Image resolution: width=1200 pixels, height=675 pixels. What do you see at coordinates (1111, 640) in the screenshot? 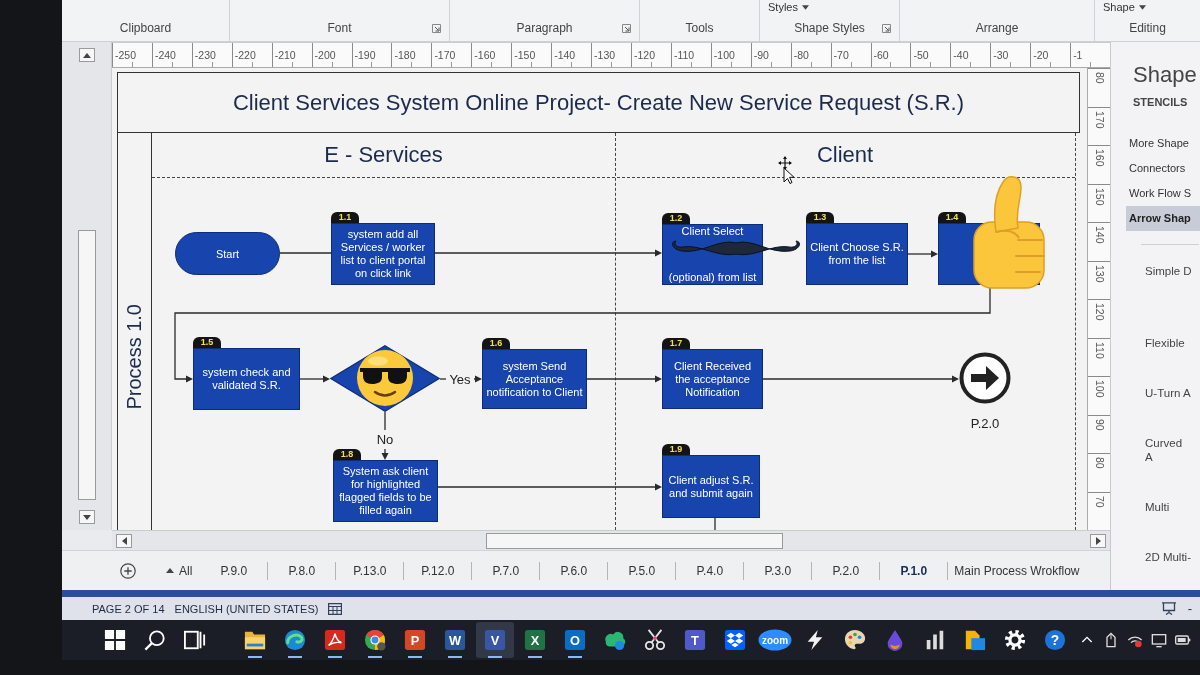
I see `pen-icon` at bounding box center [1111, 640].